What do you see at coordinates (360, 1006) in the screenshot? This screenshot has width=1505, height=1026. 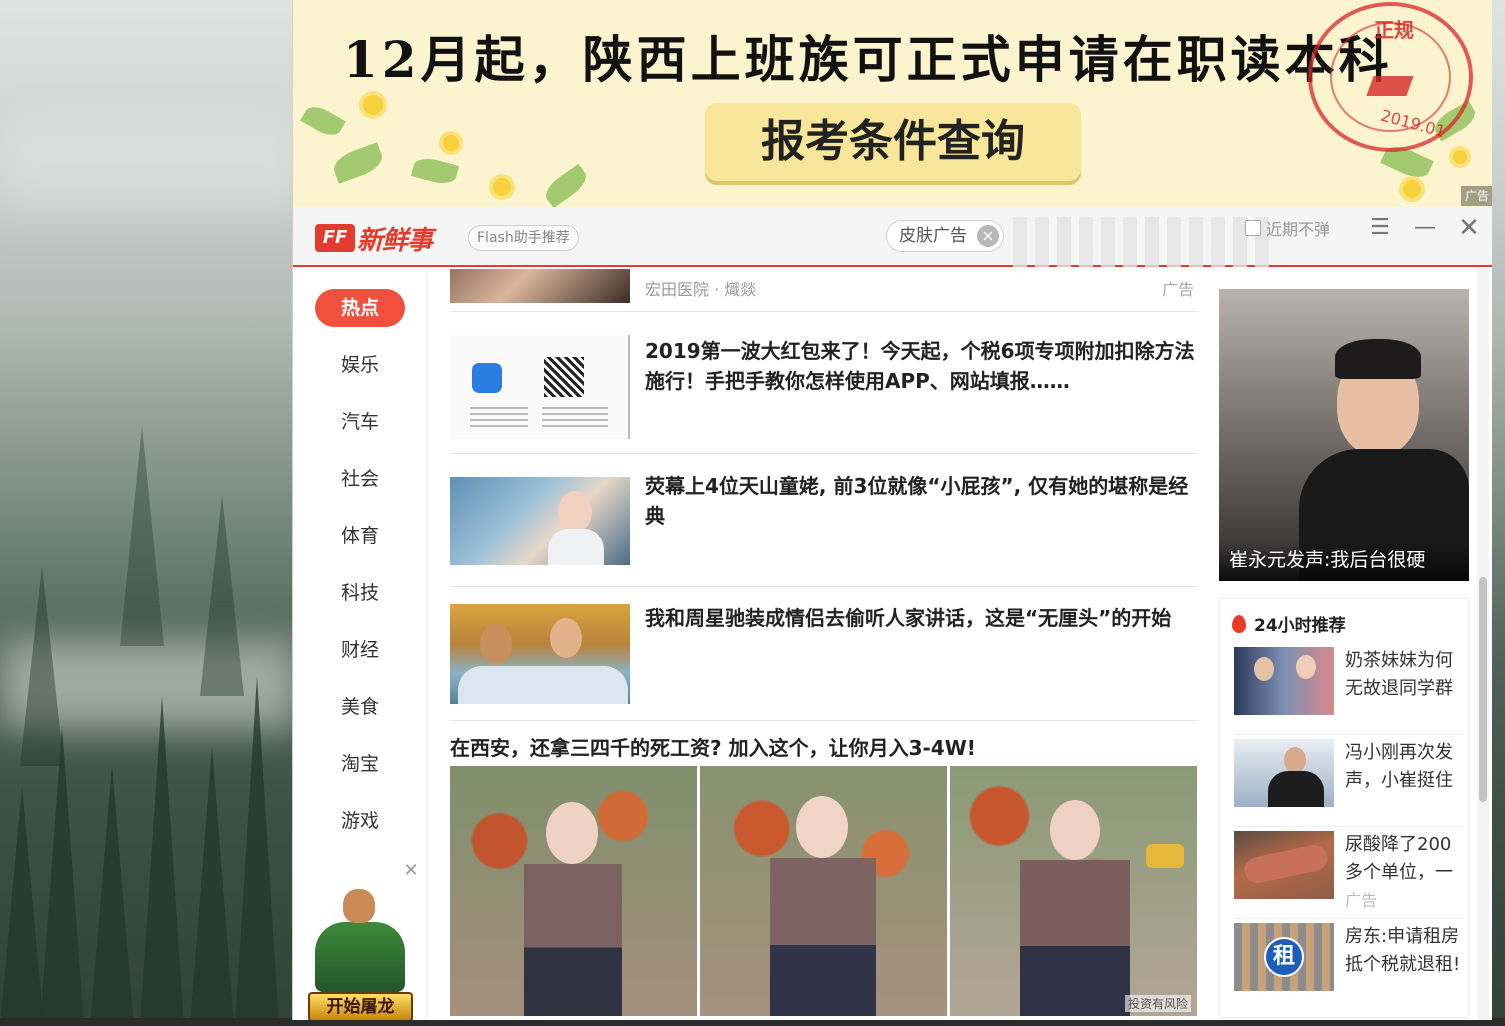 I see `start-game-button: 开始屠龙` at bounding box center [360, 1006].